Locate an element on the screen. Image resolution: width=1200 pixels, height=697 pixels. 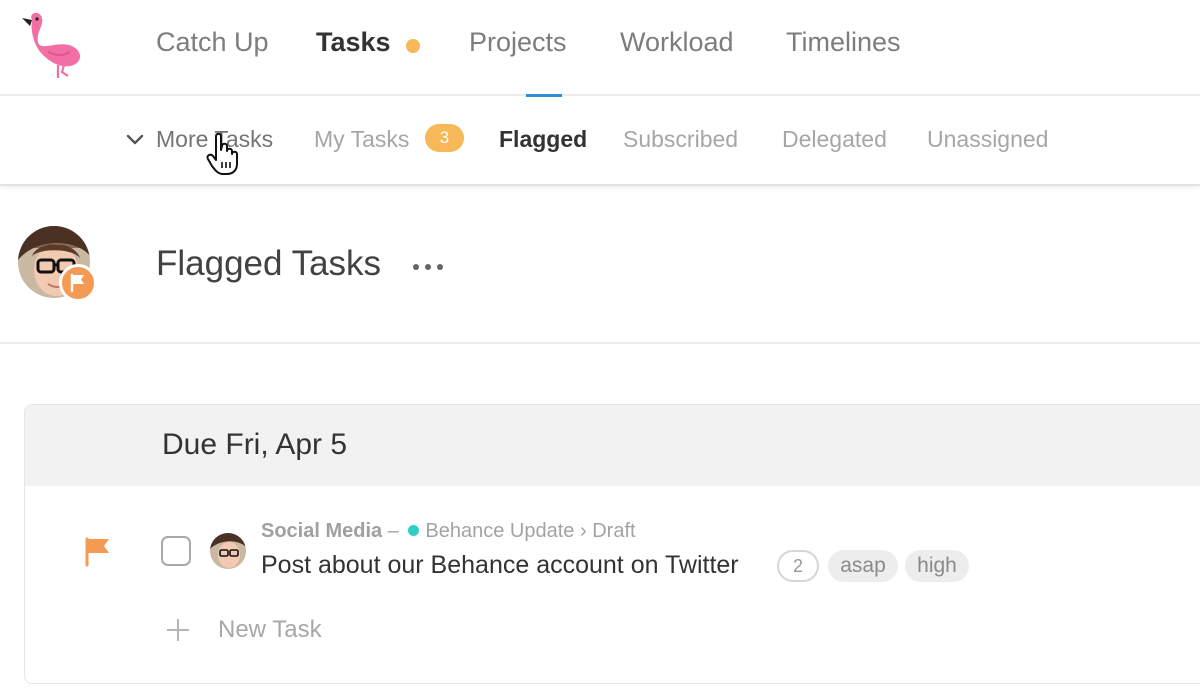
nav-workload: Workload is located at coordinates (677, 42).